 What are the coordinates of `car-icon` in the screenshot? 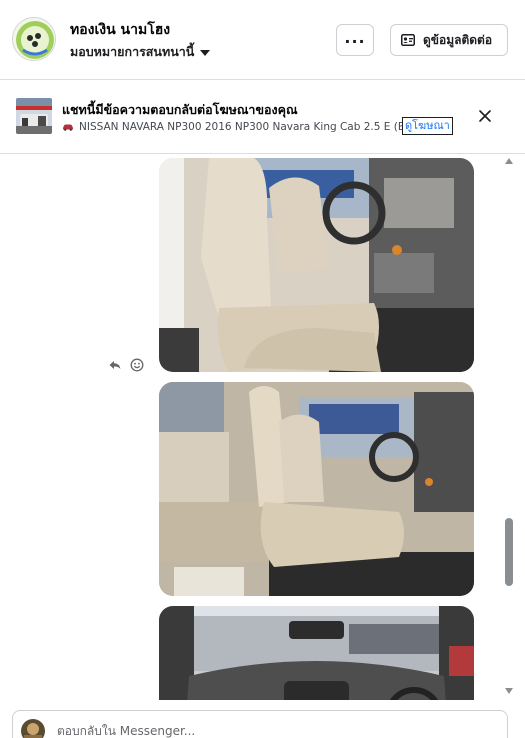 It's located at (68, 127).